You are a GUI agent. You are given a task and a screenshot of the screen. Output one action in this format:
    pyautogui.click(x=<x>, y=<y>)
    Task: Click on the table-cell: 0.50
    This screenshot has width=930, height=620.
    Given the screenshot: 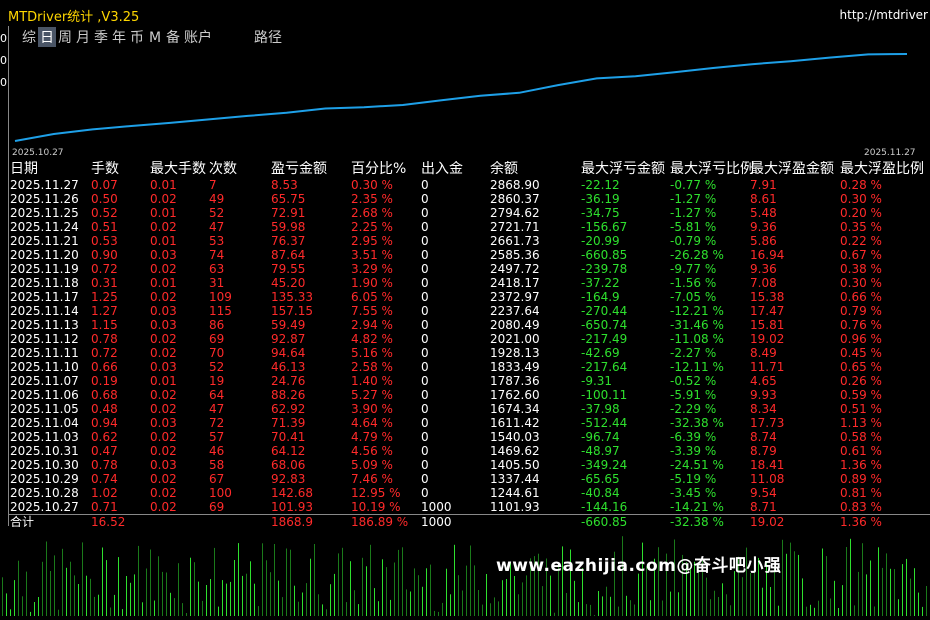 What is the action you would take?
    pyautogui.click(x=104, y=199)
    